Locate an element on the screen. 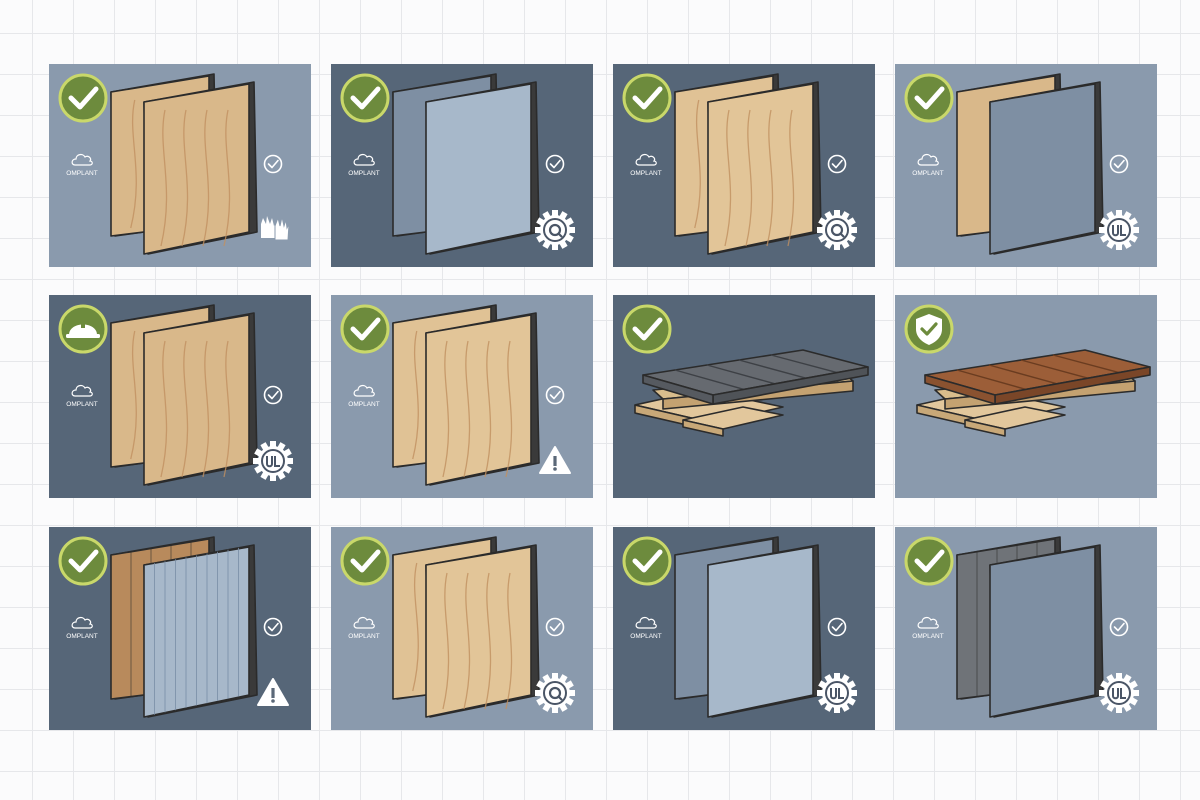 This screenshot has width=1200, height=800. siding-panels is located at coordinates (184, 627).